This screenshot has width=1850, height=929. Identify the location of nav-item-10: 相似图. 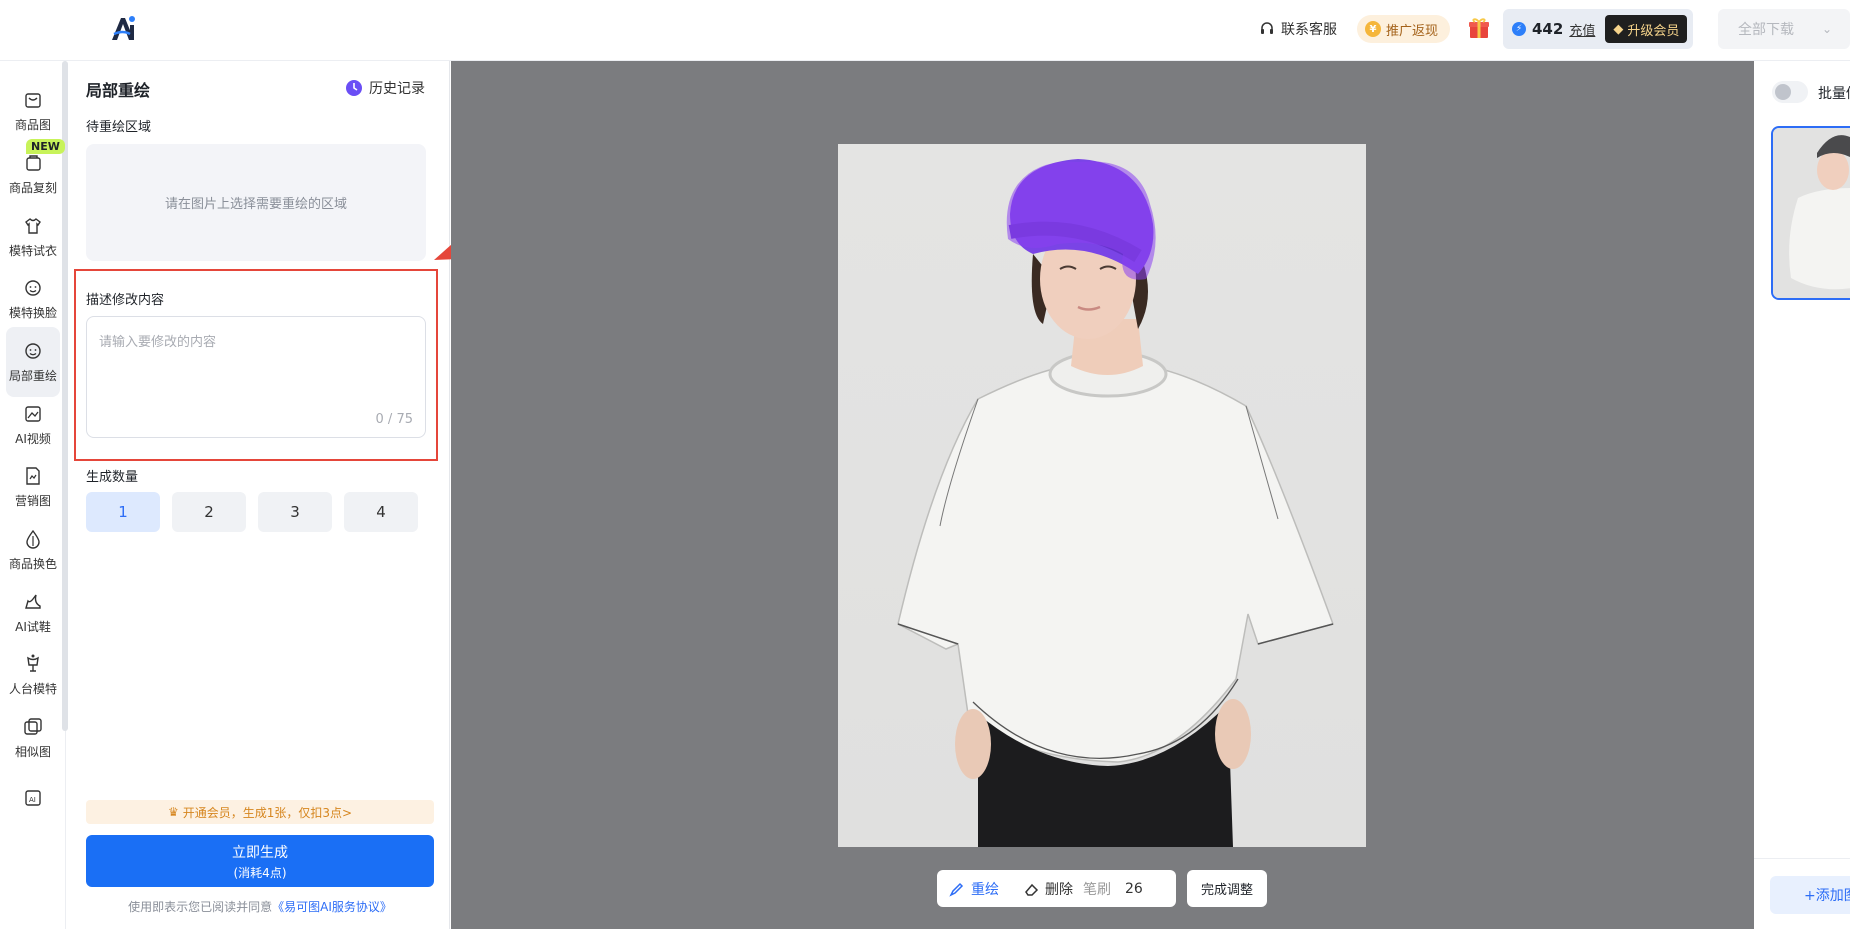
(33, 738).